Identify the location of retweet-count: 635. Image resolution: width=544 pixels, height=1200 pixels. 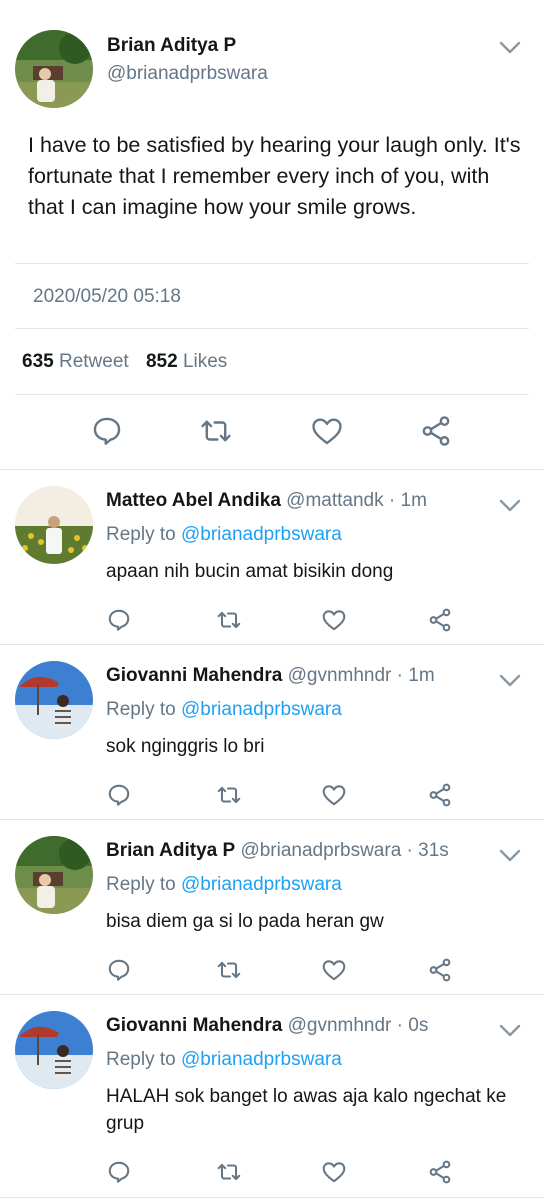
(38, 361).